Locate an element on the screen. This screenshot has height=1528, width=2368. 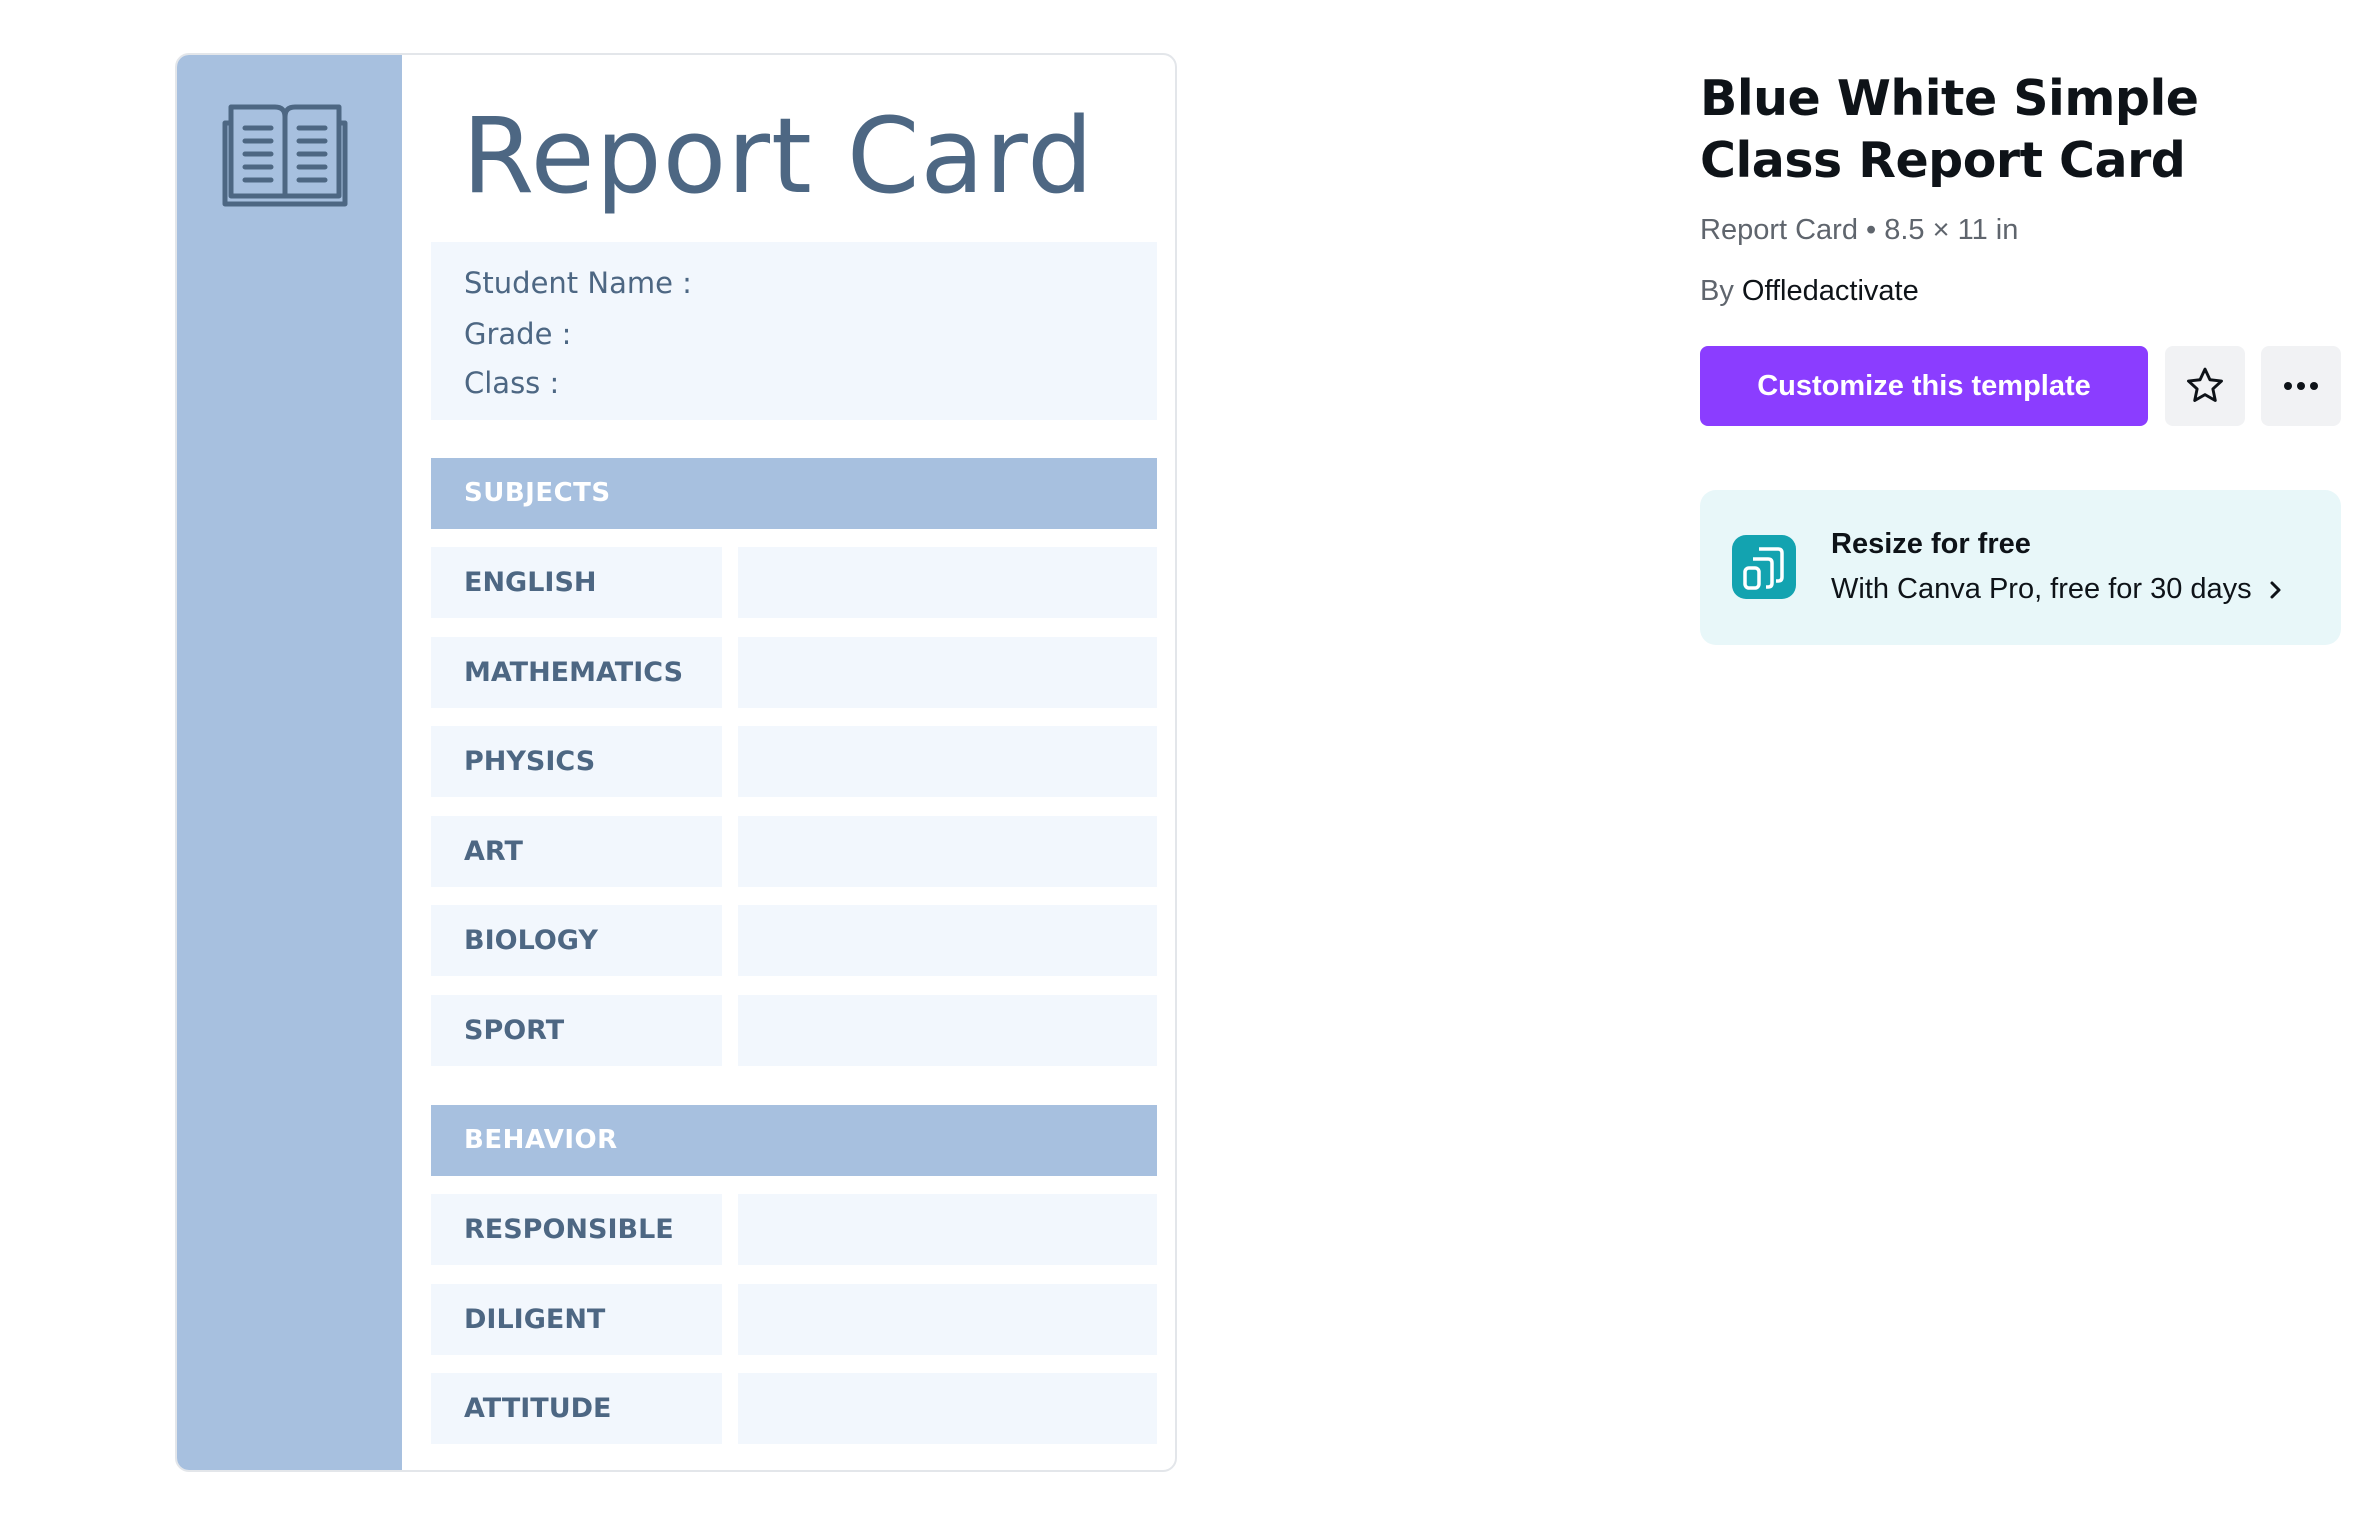
row-label-english: ENGLISH is located at coordinates (576, 582).